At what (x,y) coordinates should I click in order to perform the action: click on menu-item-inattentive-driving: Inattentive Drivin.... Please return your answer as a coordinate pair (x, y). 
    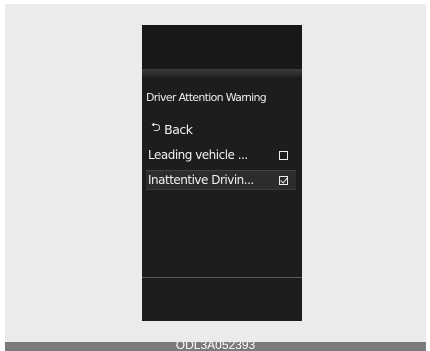
    Looking at the image, I should click on (221, 180).